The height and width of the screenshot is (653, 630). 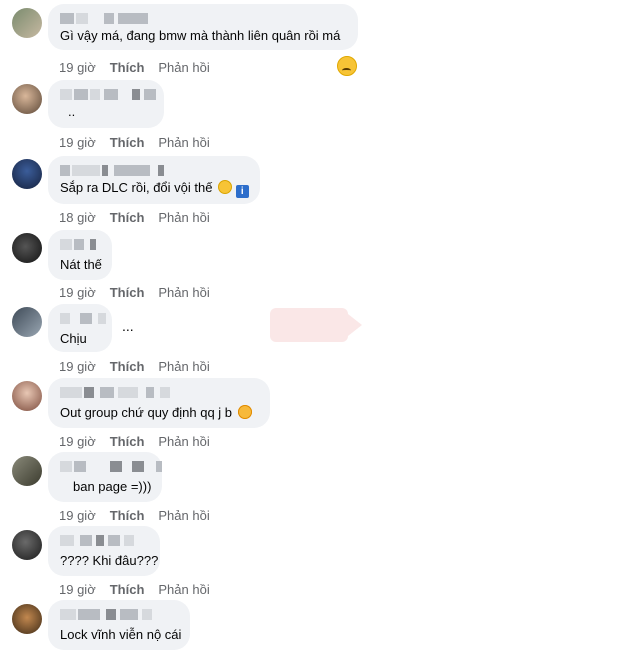 What do you see at coordinates (81, 264) in the screenshot?
I see `comment-text: Nát thế` at bounding box center [81, 264].